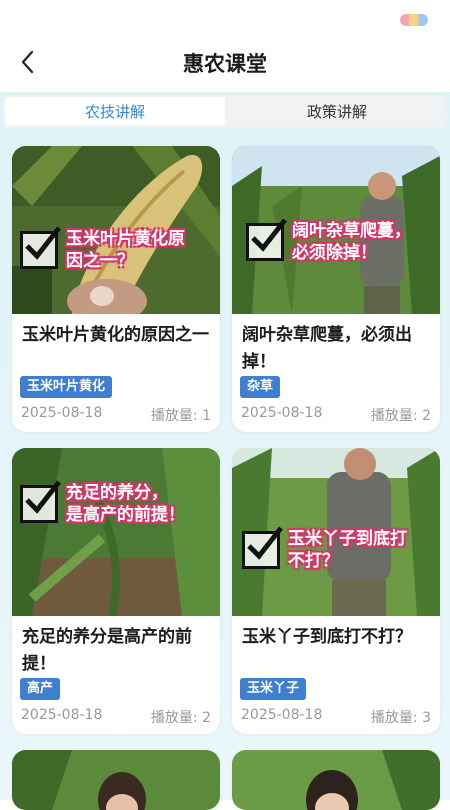  Describe the element at coordinates (273, 689) in the screenshot. I see `topic-tag: 玉米丫子` at that location.